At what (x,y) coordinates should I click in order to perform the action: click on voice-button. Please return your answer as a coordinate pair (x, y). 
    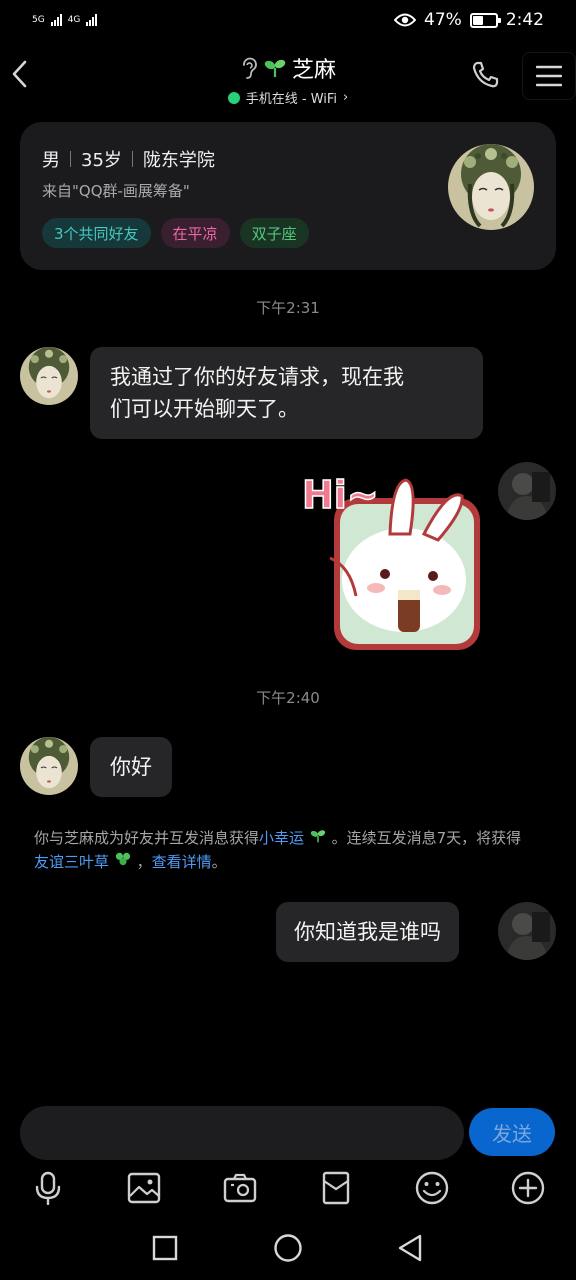
    Looking at the image, I should click on (48, 1188).